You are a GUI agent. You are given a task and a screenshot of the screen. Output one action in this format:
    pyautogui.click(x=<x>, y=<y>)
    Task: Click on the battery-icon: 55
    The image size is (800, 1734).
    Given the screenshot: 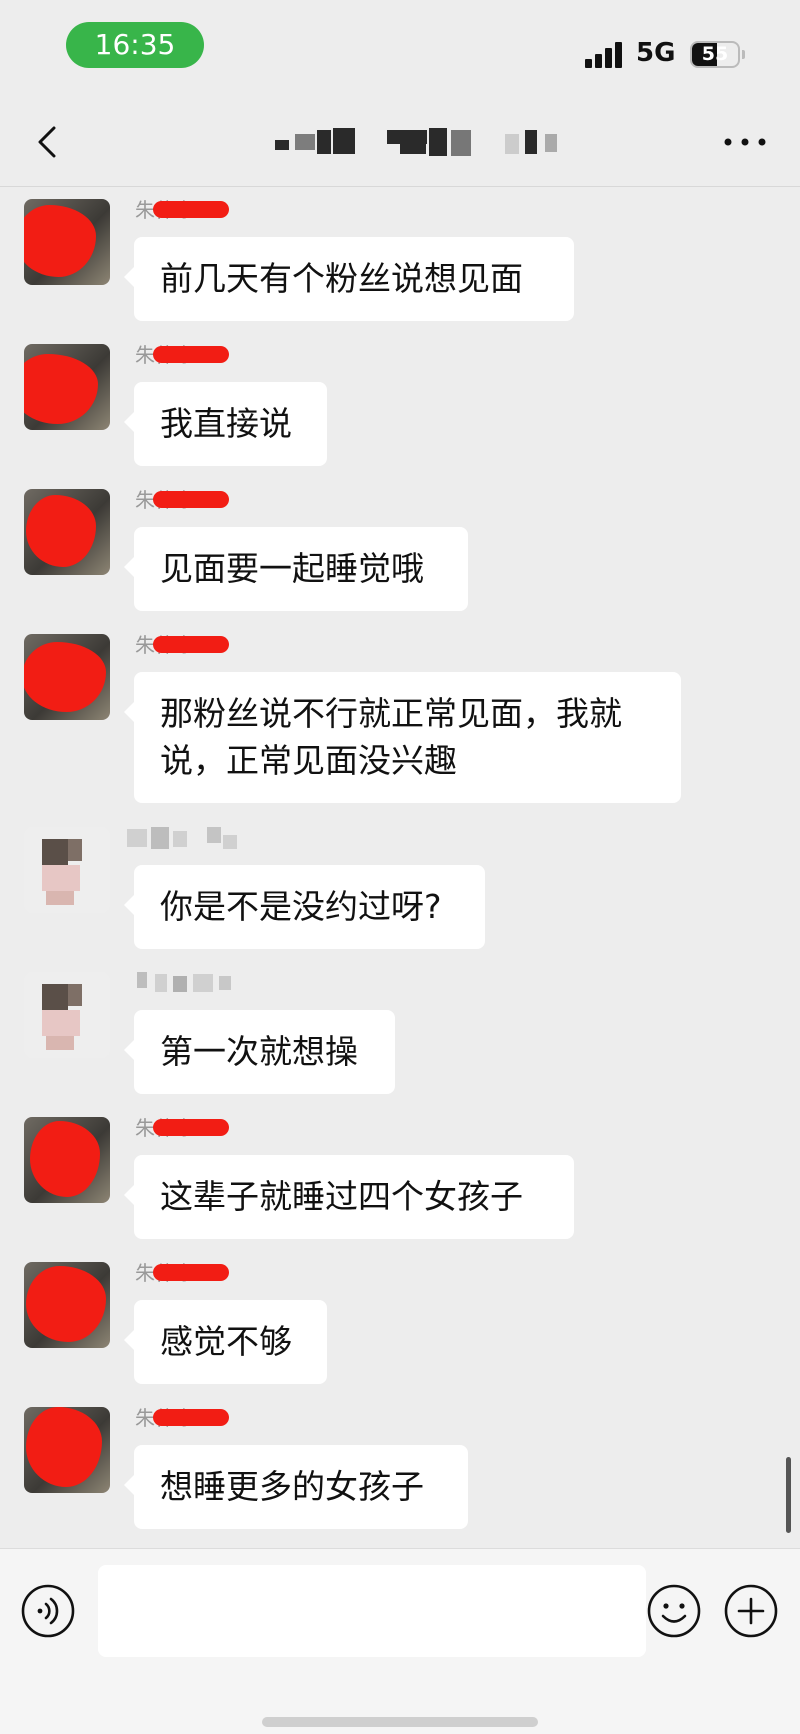 What is the action you would take?
    pyautogui.click(x=715, y=54)
    